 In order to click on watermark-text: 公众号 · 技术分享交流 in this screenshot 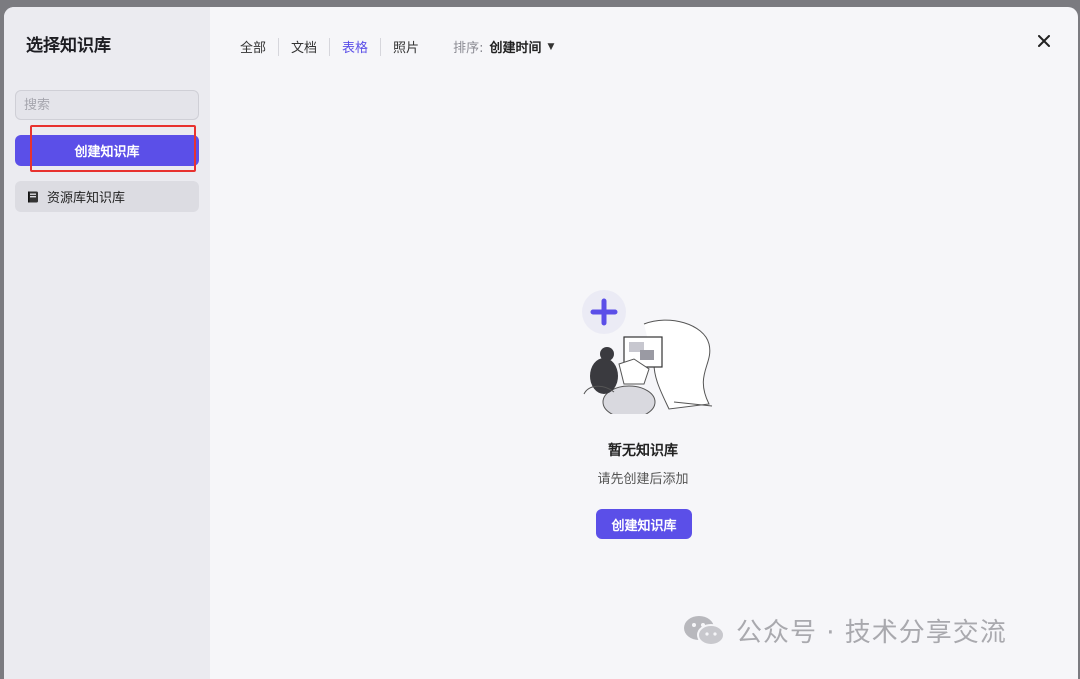, I will do `click(871, 633)`.